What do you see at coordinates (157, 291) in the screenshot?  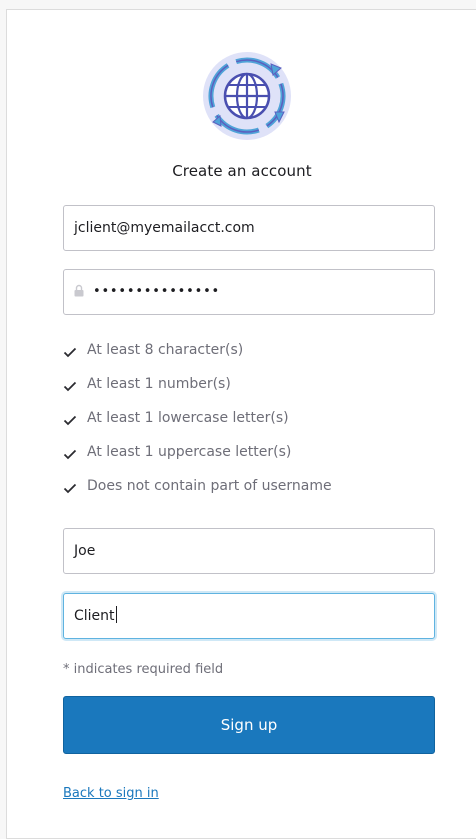 I see `password-value: •••••••••••••••` at bounding box center [157, 291].